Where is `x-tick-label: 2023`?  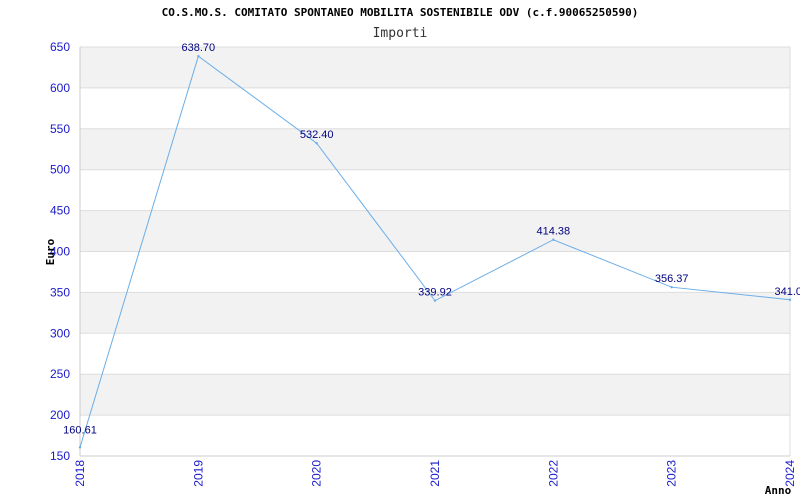 x-tick-label: 2023 is located at coordinates (672, 473).